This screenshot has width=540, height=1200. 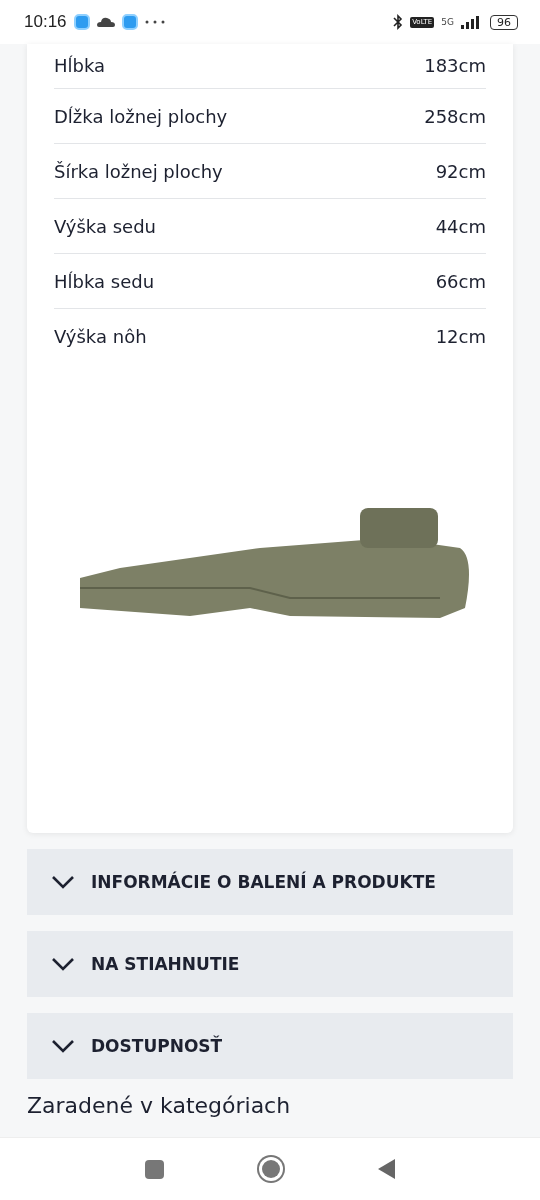 I want to click on accordion-header: NA STIAHNUTIE, so click(x=270, y=964).